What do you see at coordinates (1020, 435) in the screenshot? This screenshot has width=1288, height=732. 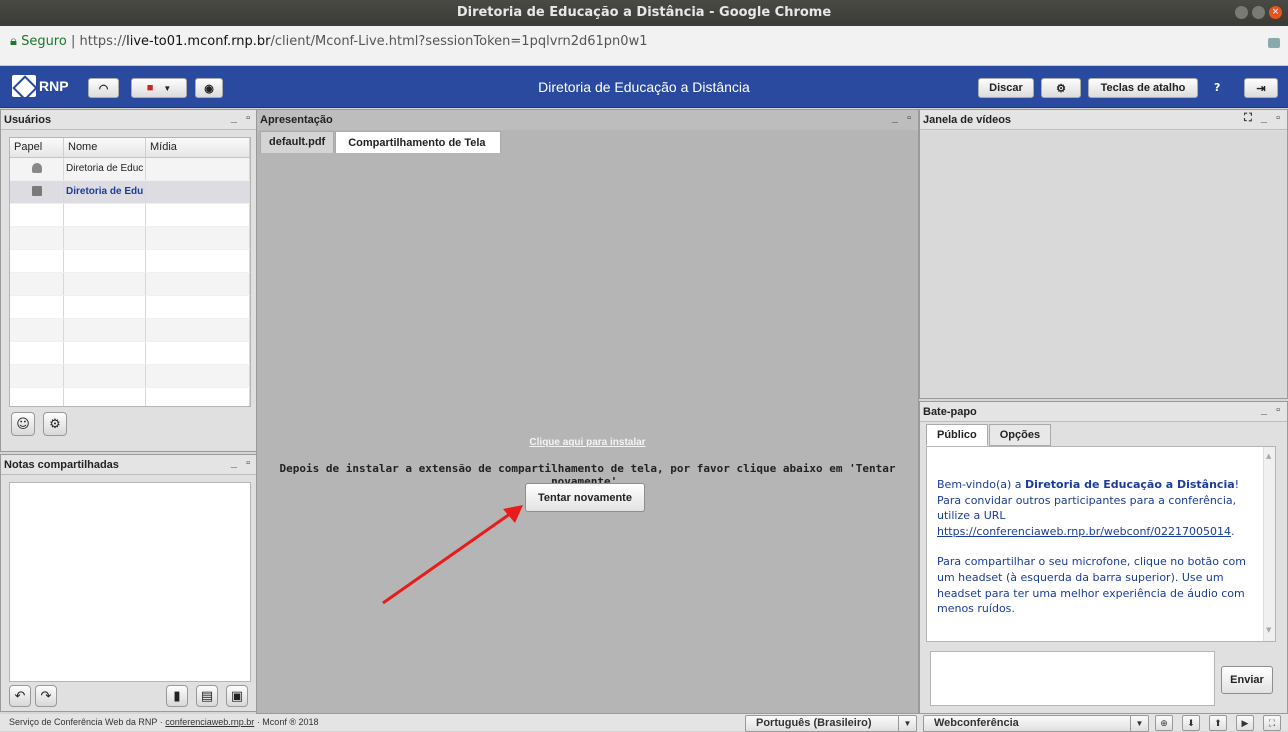 I see `tab-options: Opções` at bounding box center [1020, 435].